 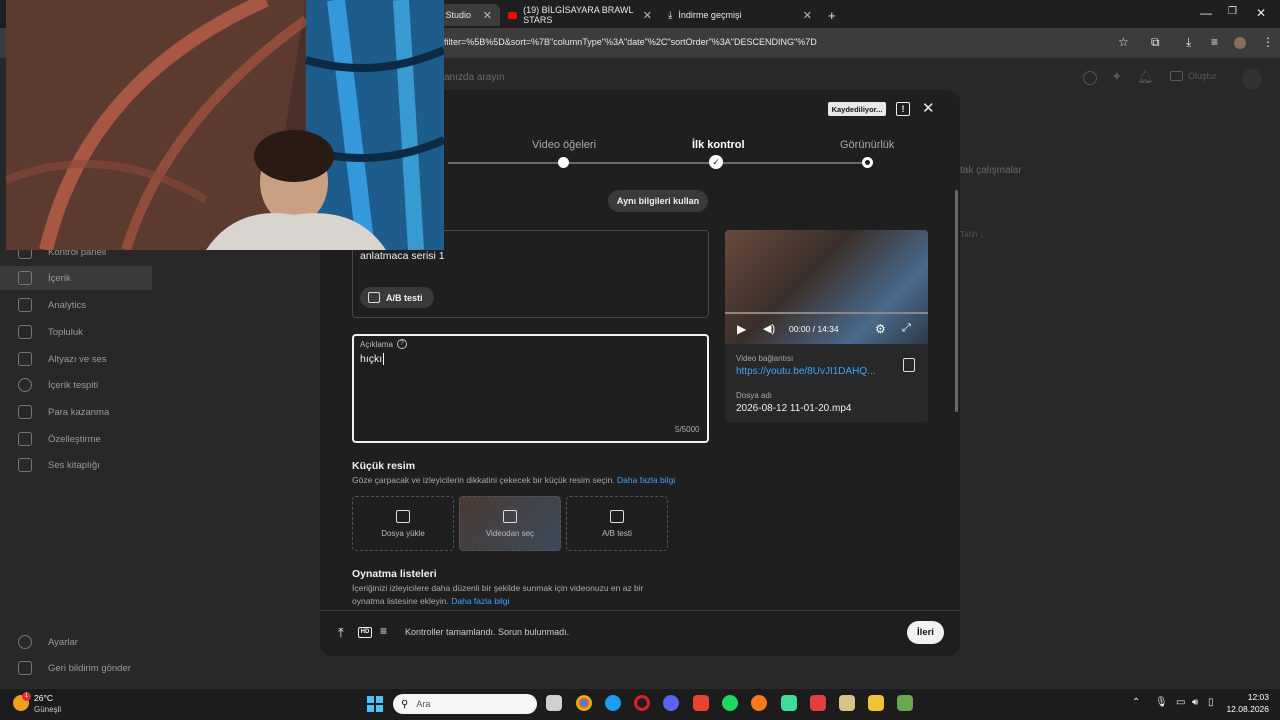 I want to click on sidebar-item-label: Ayarlar, so click(x=63, y=642).